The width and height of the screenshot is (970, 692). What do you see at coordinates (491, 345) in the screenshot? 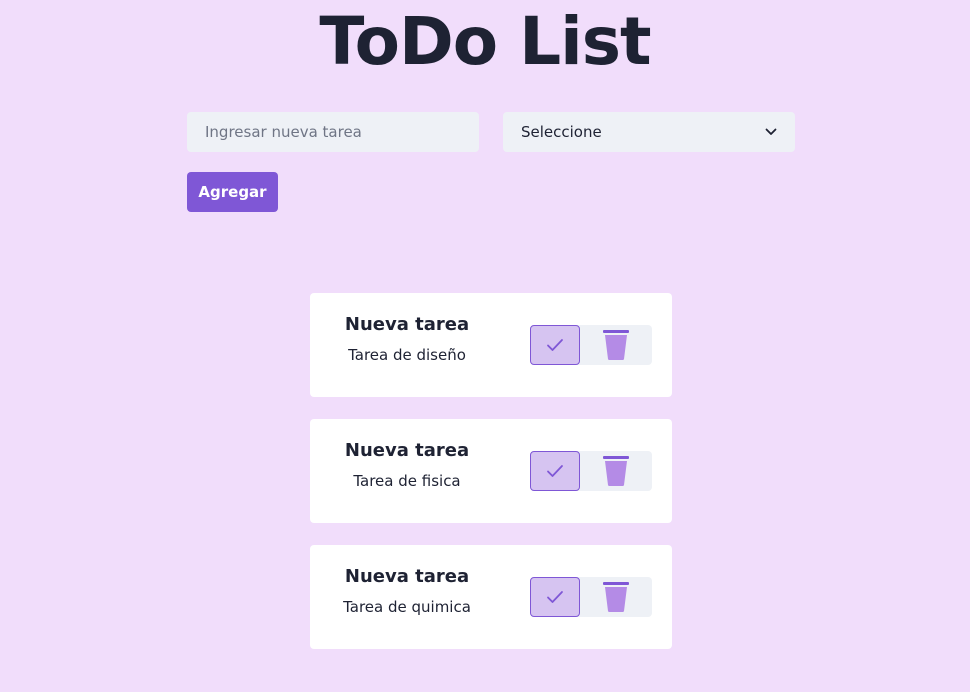
I see `task-card: Nueva tarea Tarea de diseño` at bounding box center [491, 345].